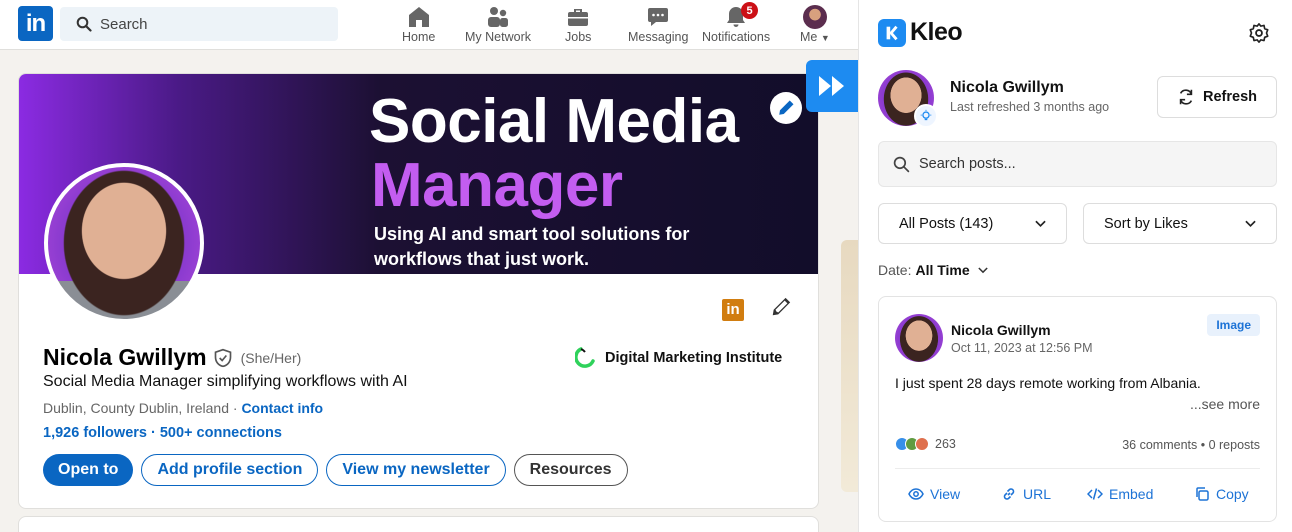 This screenshot has width=1292, height=532. I want to click on gear-icon, so click(1259, 33).